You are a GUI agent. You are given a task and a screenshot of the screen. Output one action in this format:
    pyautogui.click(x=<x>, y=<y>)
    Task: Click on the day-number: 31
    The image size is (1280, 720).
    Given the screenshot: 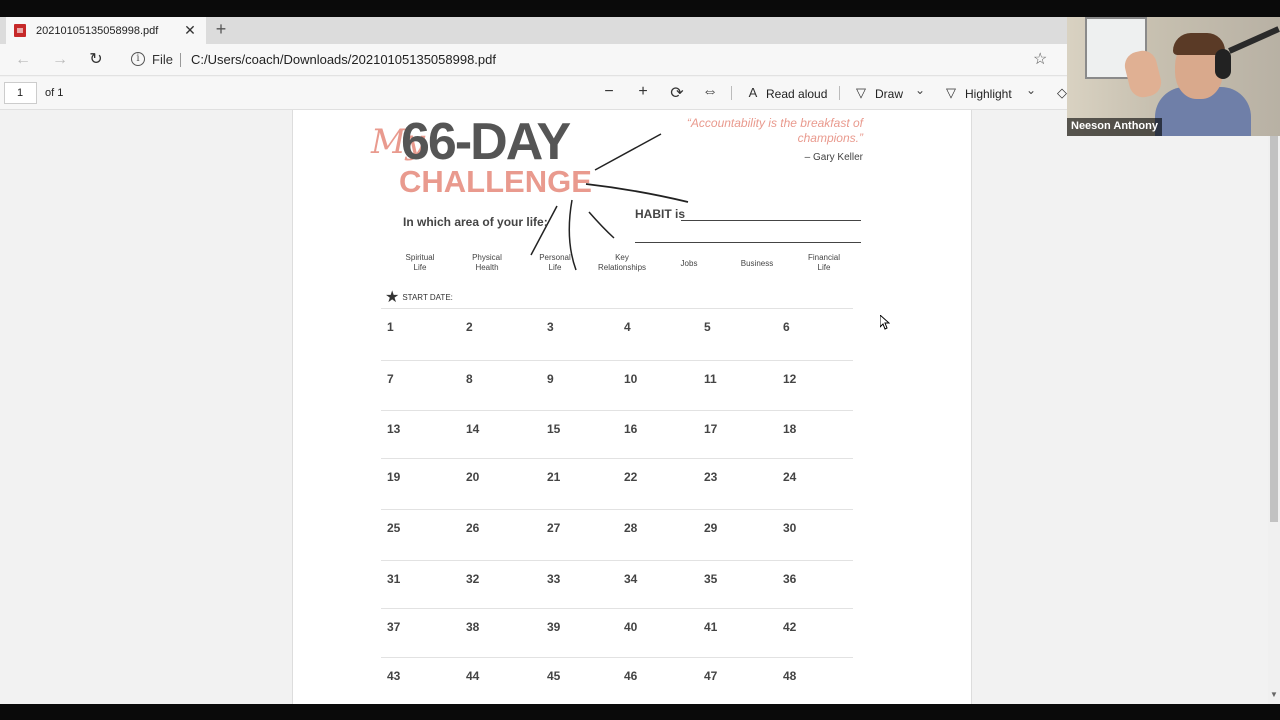 What is the action you would take?
    pyautogui.click(x=394, y=579)
    